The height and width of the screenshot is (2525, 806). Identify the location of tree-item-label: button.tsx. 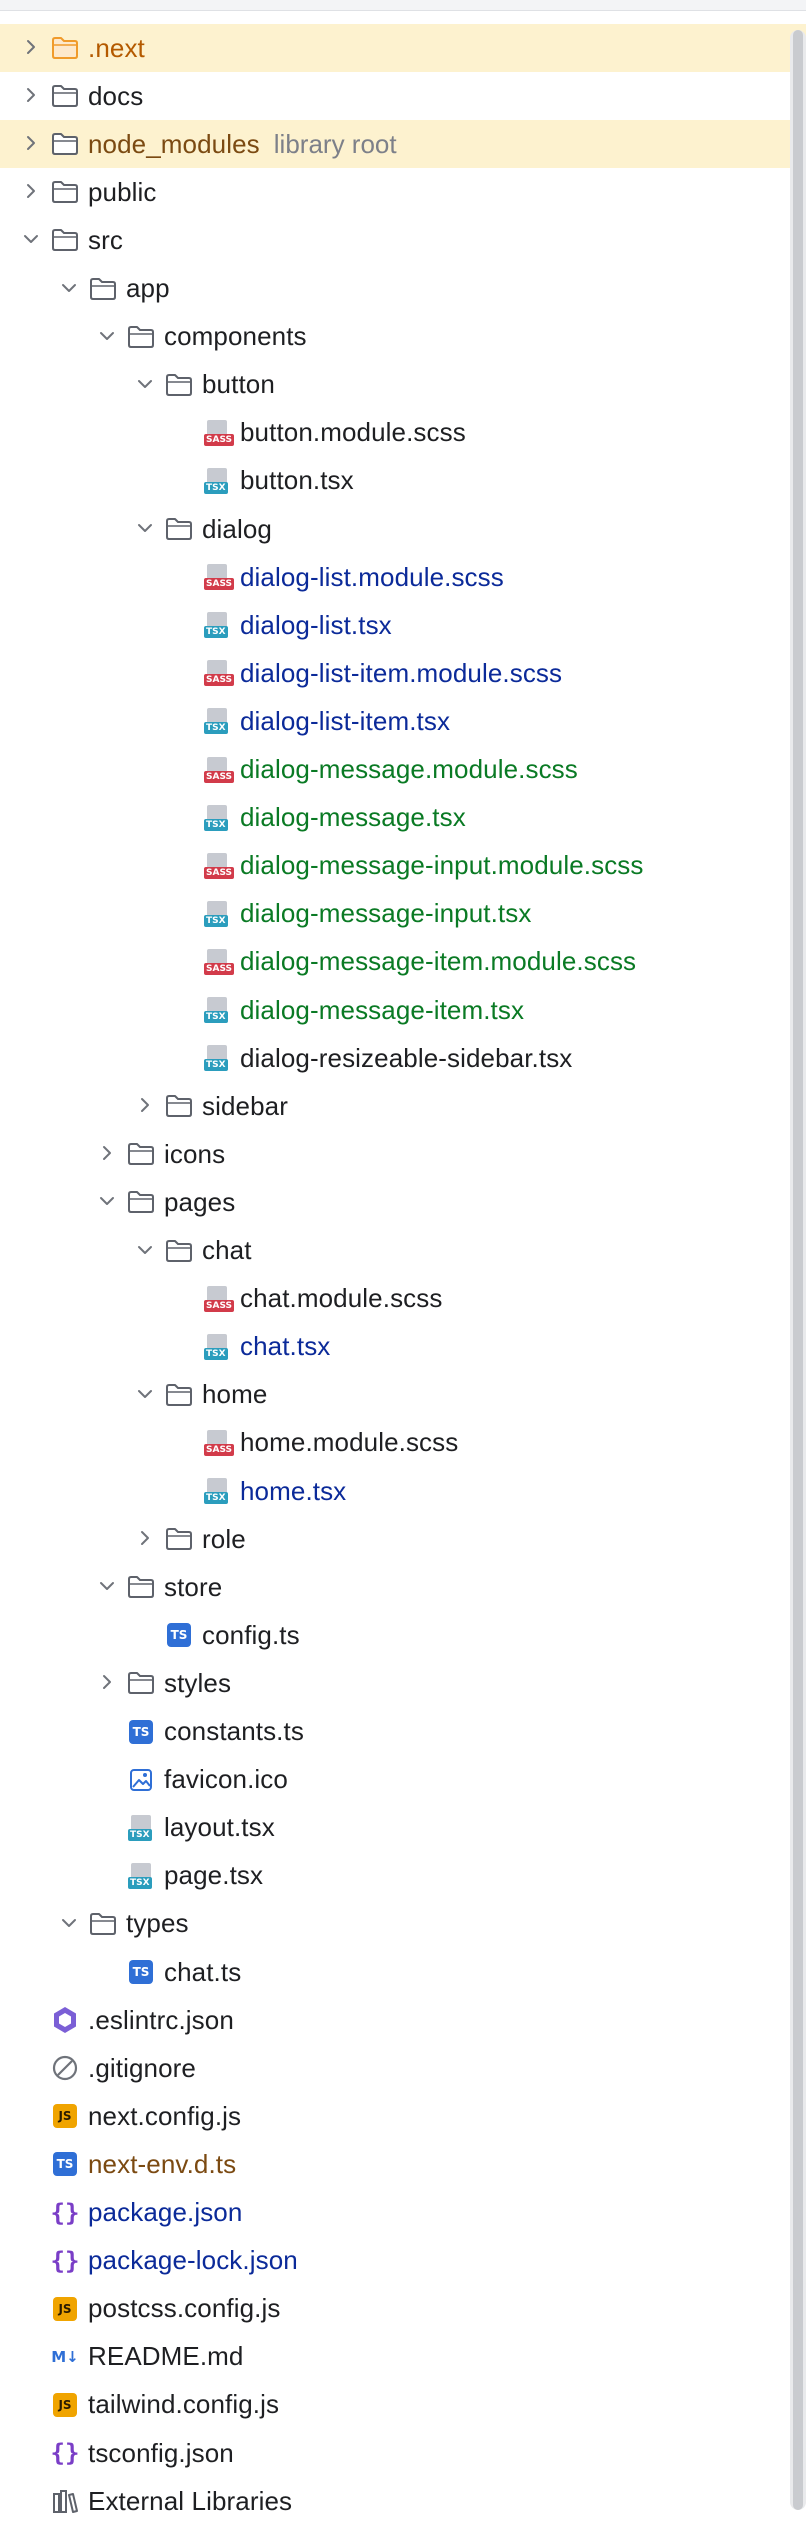
(297, 480).